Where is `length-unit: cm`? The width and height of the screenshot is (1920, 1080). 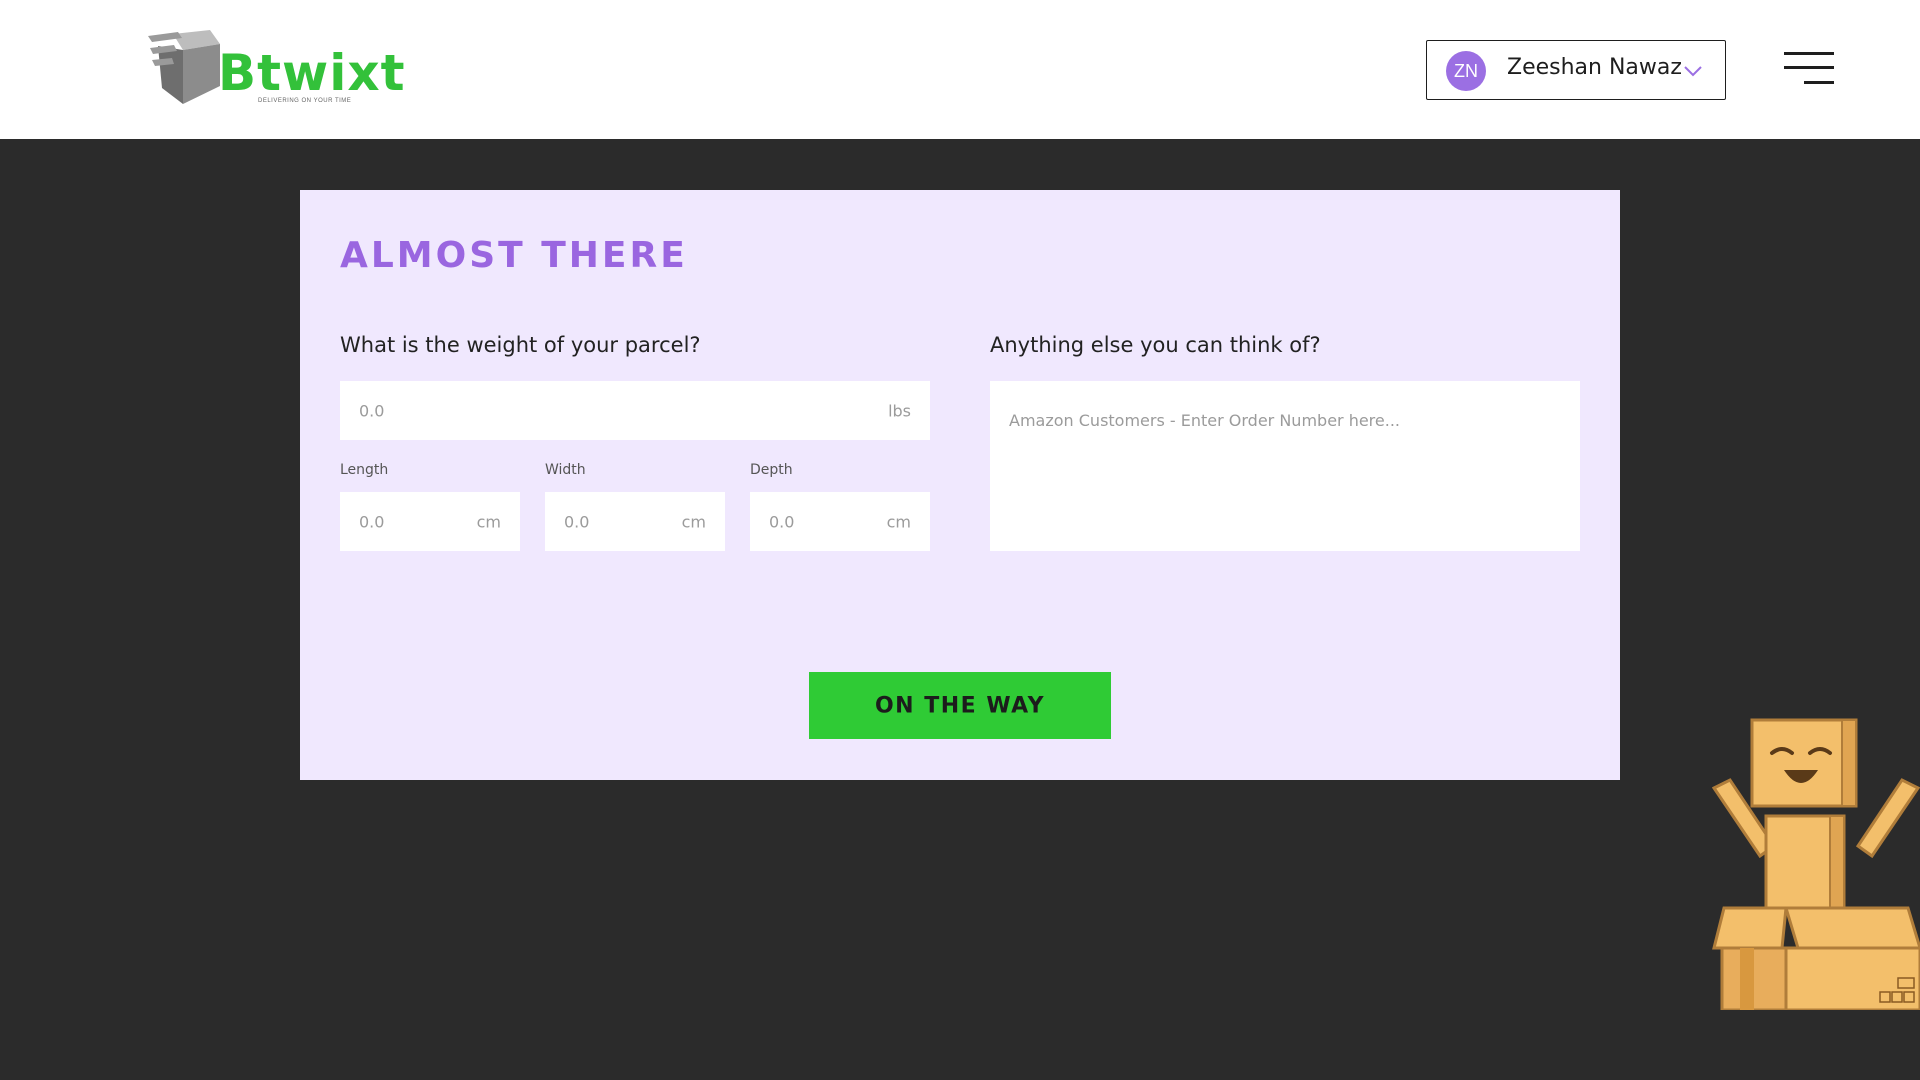 length-unit: cm is located at coordinates (488, 521).